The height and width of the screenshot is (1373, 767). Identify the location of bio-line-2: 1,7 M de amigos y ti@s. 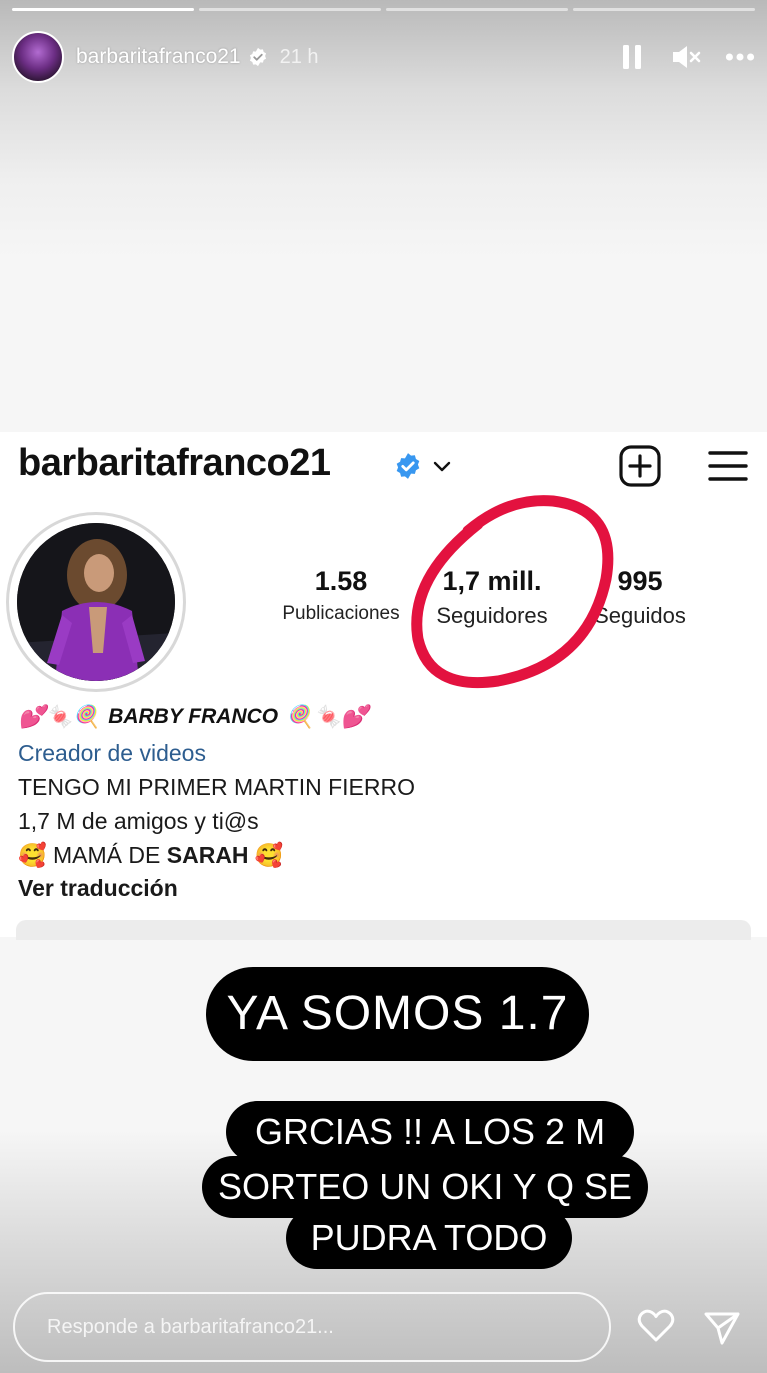
(138, 821).